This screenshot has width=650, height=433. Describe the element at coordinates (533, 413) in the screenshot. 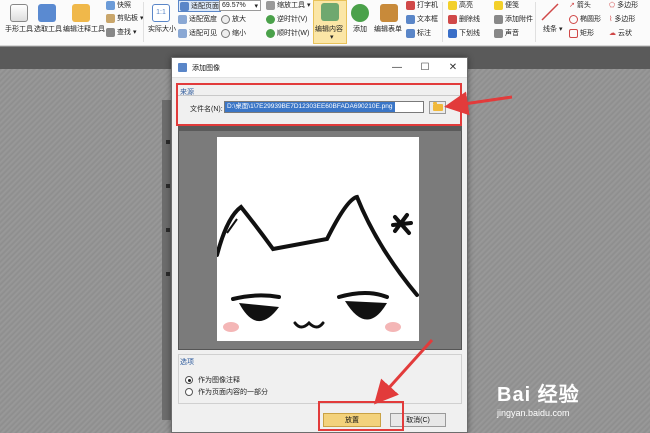

I see `watermark-url: jingyan.baidu.com` at that location.